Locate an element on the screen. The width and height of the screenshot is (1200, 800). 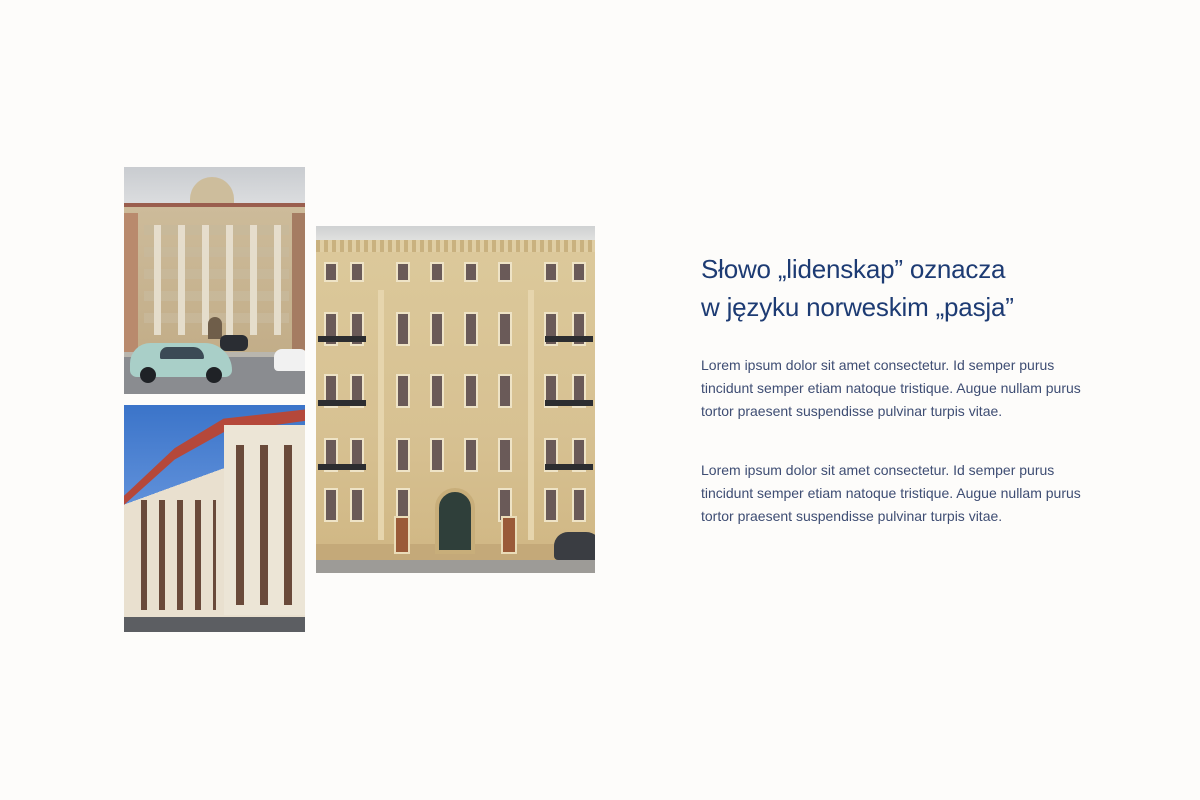
building-photo-top-left is located at coordinates (214, 280).